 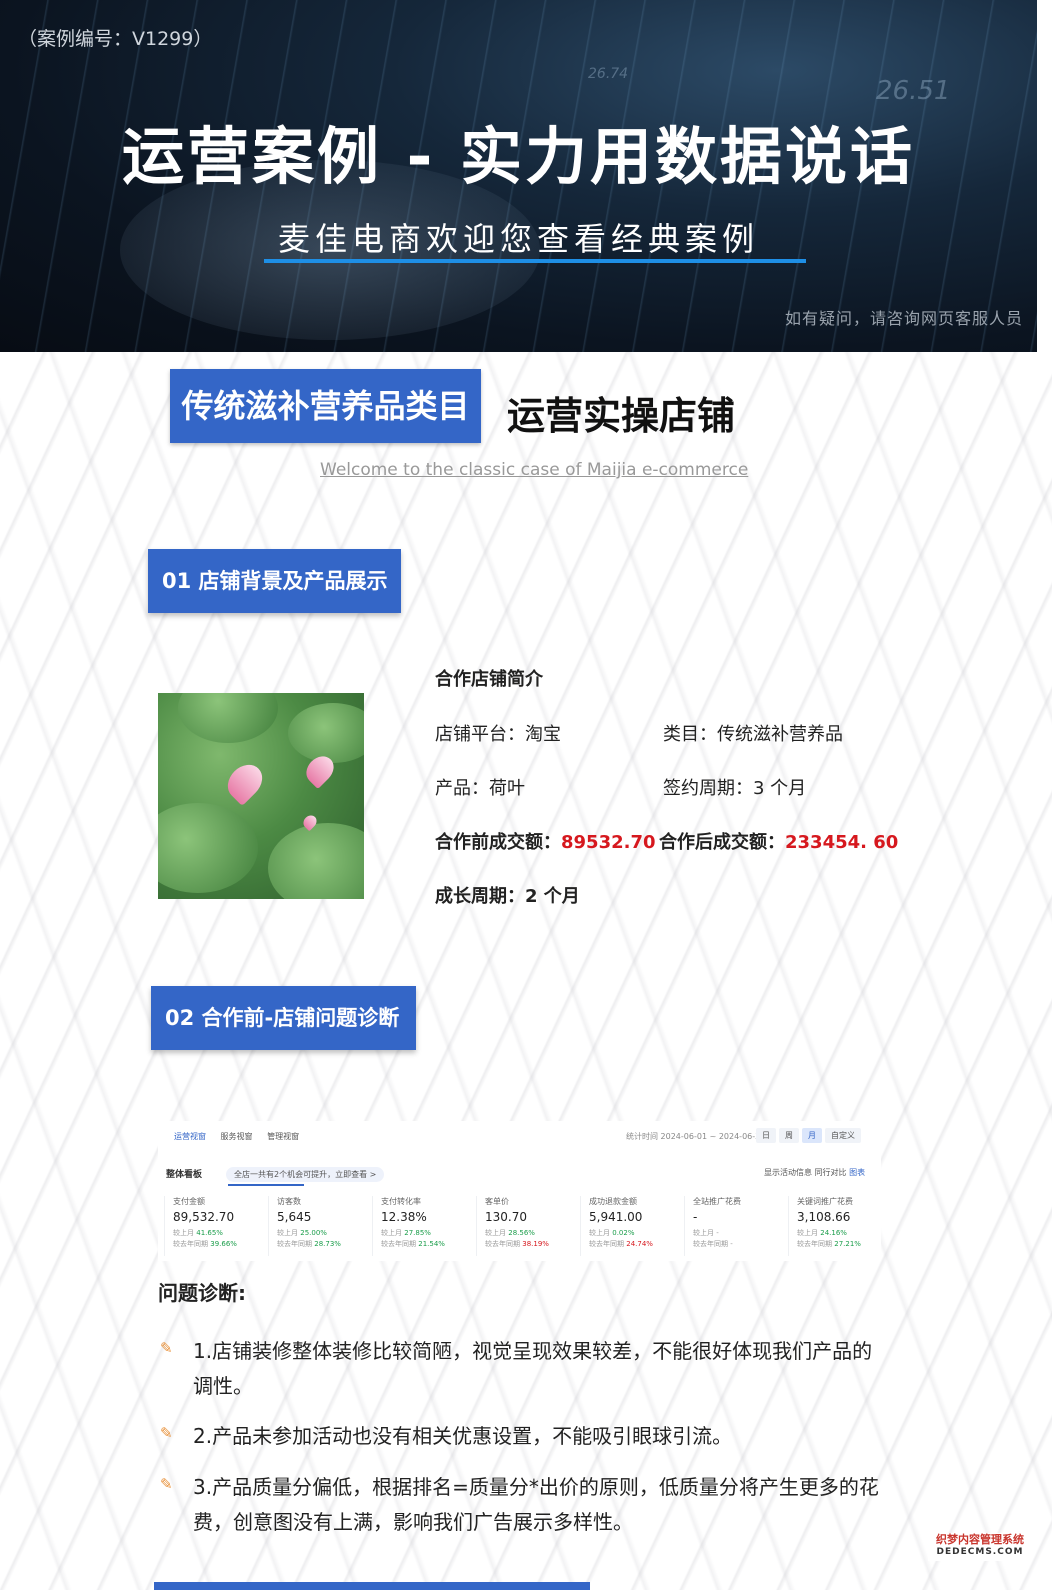 I want to click on metric-compare: 较上月 0.02%, so click(x=612, y=1233).